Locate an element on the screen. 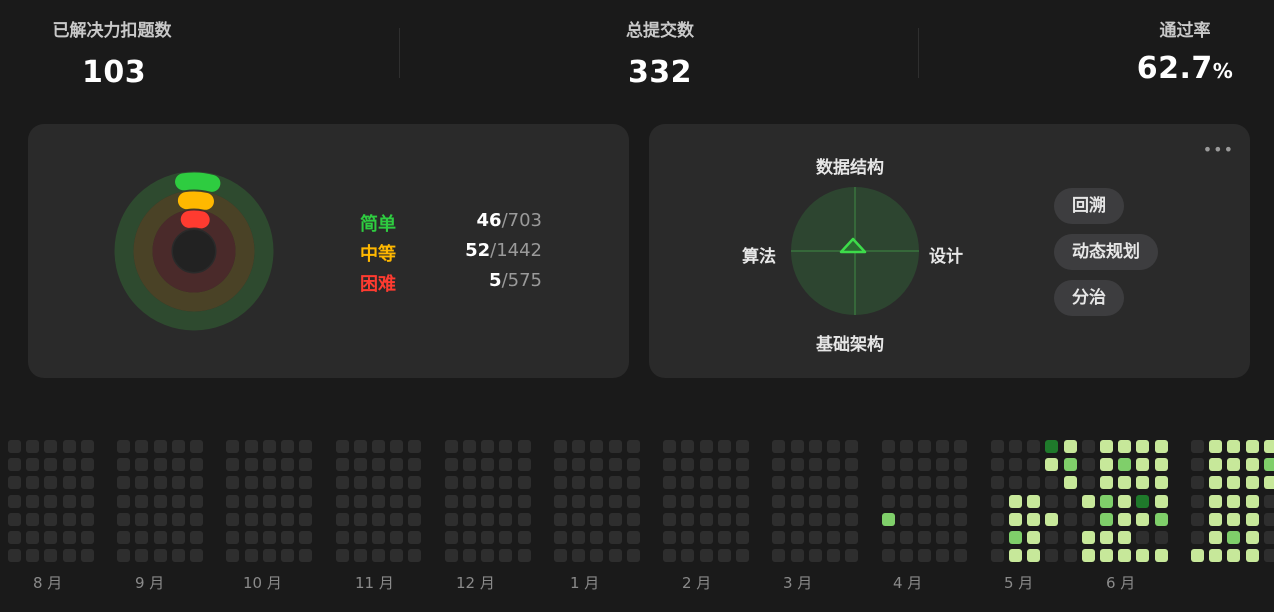 Image resolution: width=1274 pixels, height=612 pixels. skill-tag-dynamic-programming: 动态规划 is located at coordinates (1106, 252).